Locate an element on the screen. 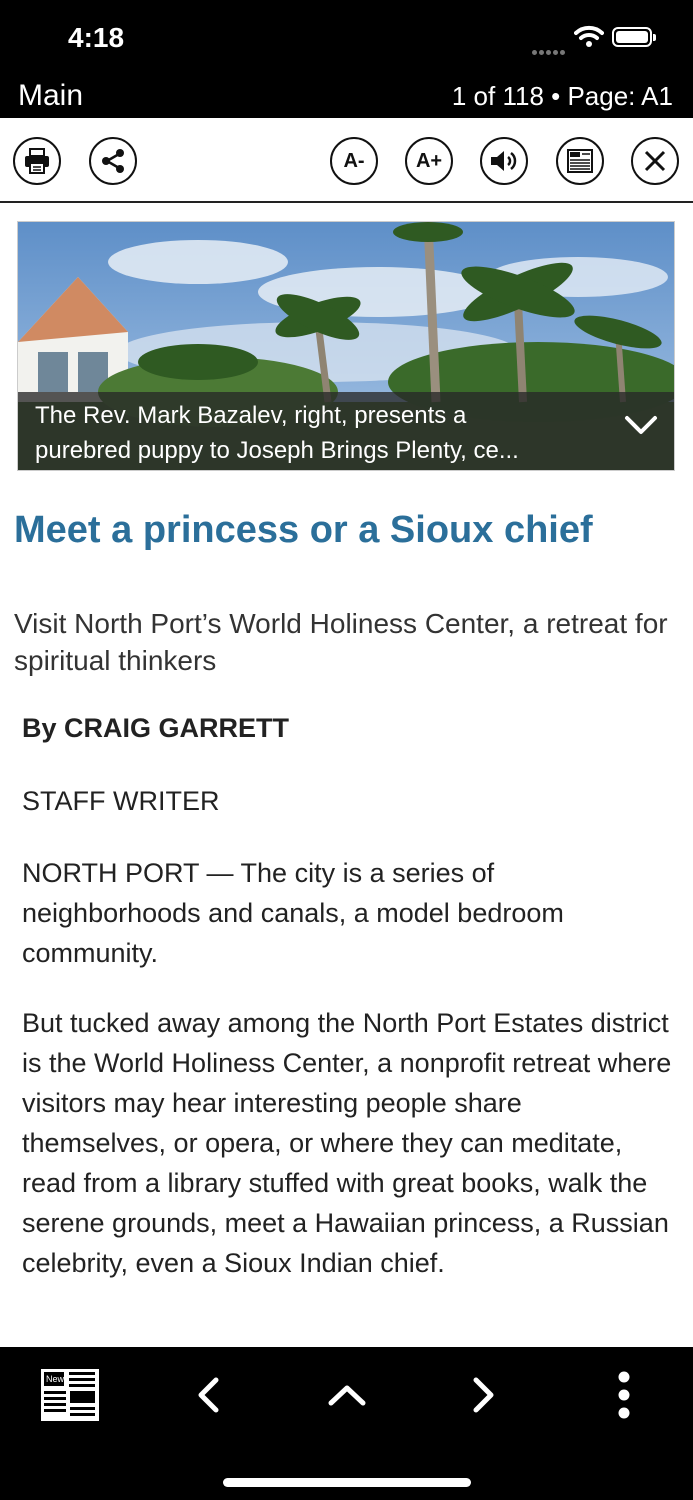  previous-page-button is located at coordinates (208, 1395).